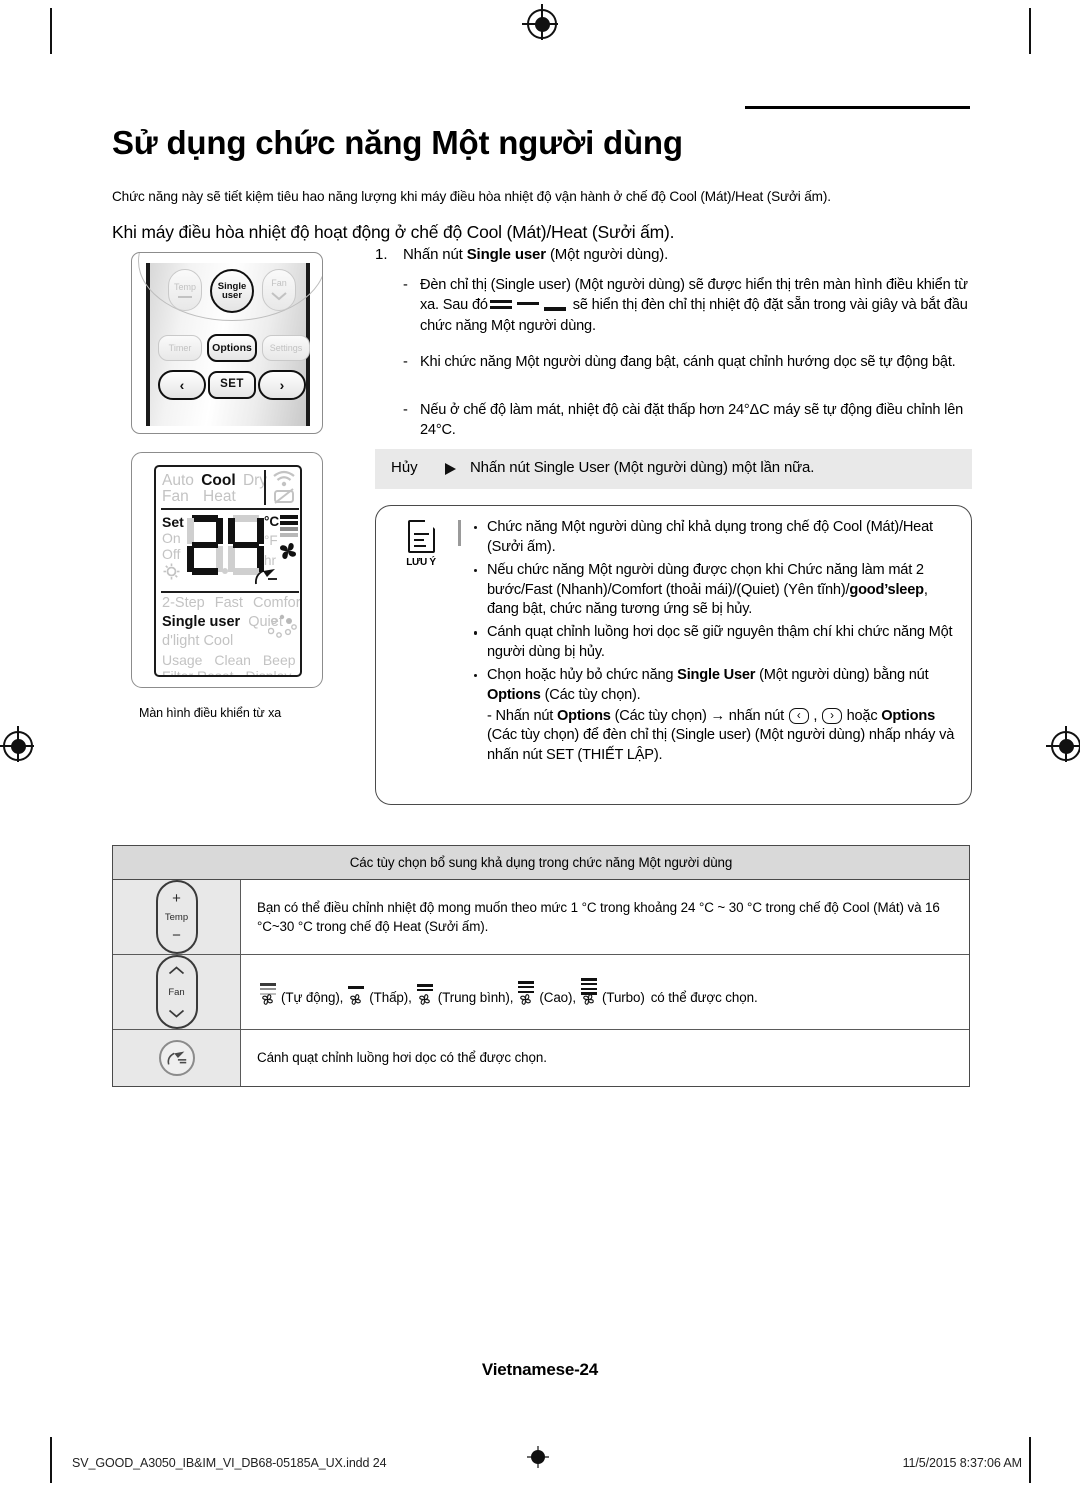 The height and width of the screenshot is (1491, 1080). I want to click on lcd-mode-fan: Fan, so click(175, 496).